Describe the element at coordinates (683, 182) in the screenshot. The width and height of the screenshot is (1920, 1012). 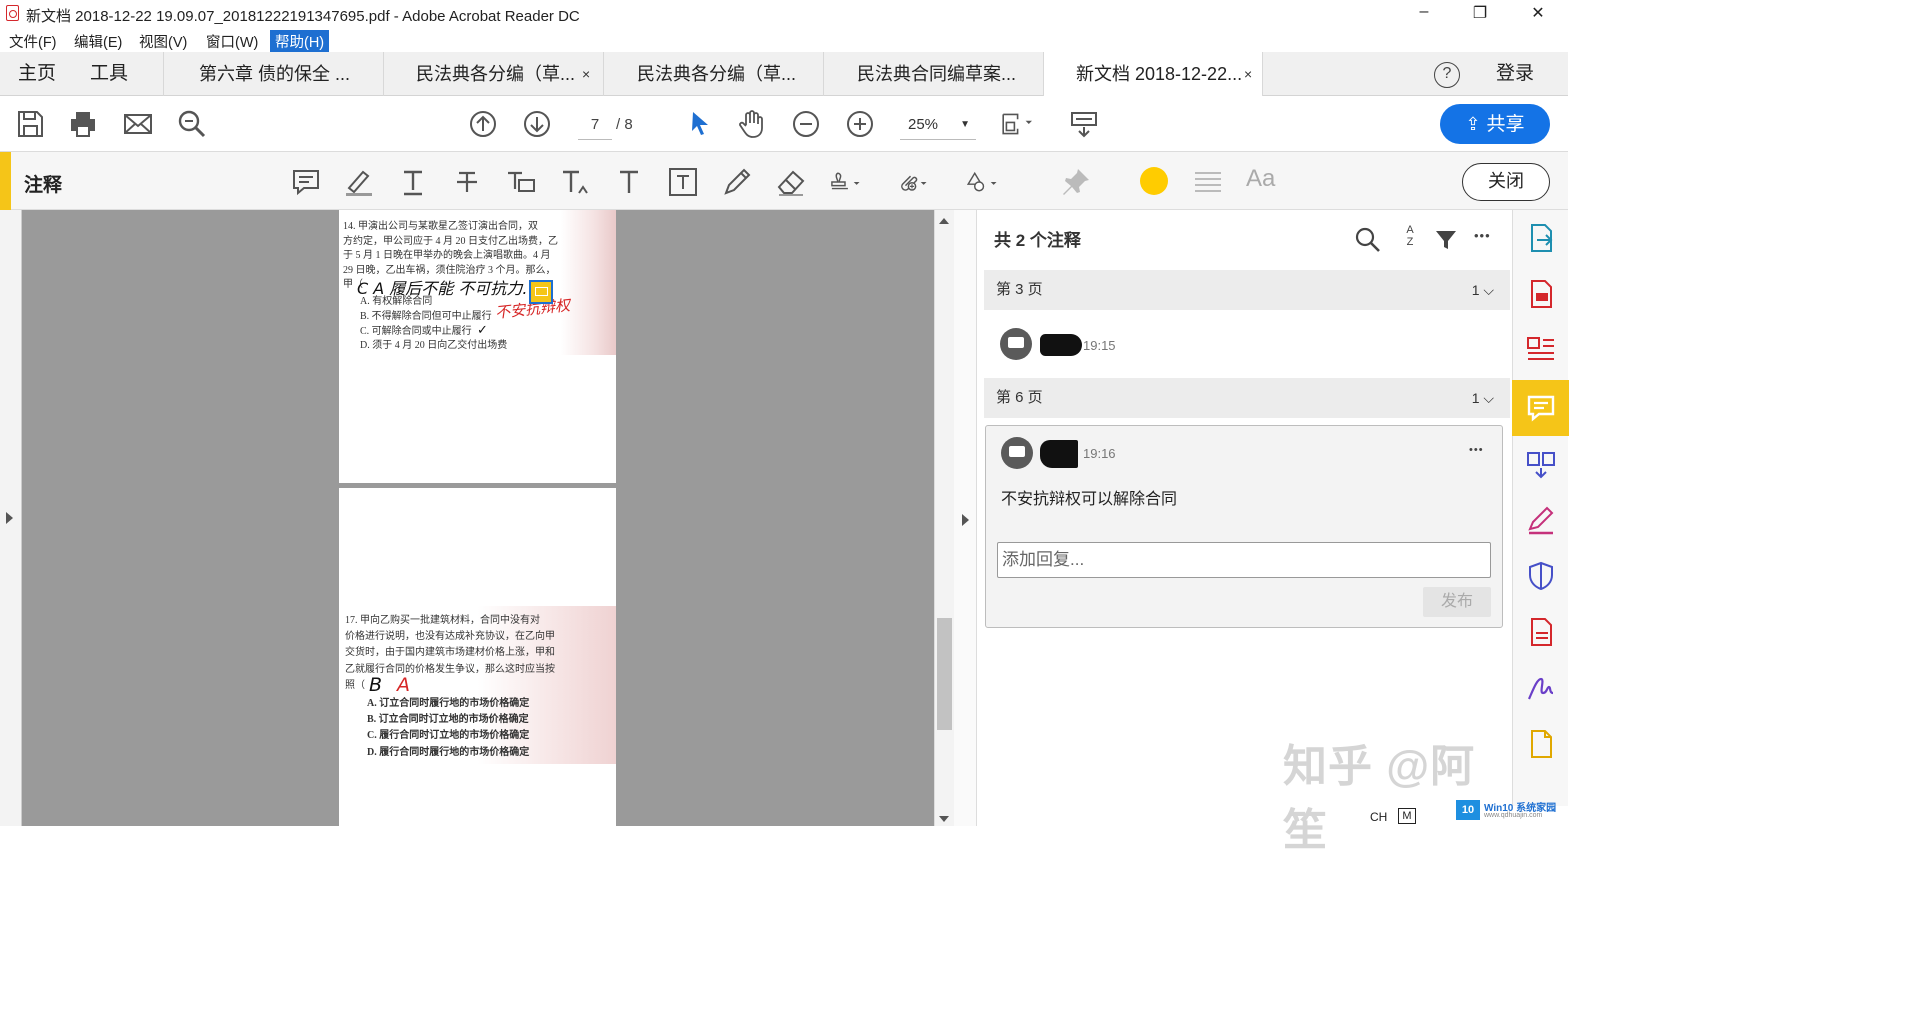
I see `text-box-icon` at that location.